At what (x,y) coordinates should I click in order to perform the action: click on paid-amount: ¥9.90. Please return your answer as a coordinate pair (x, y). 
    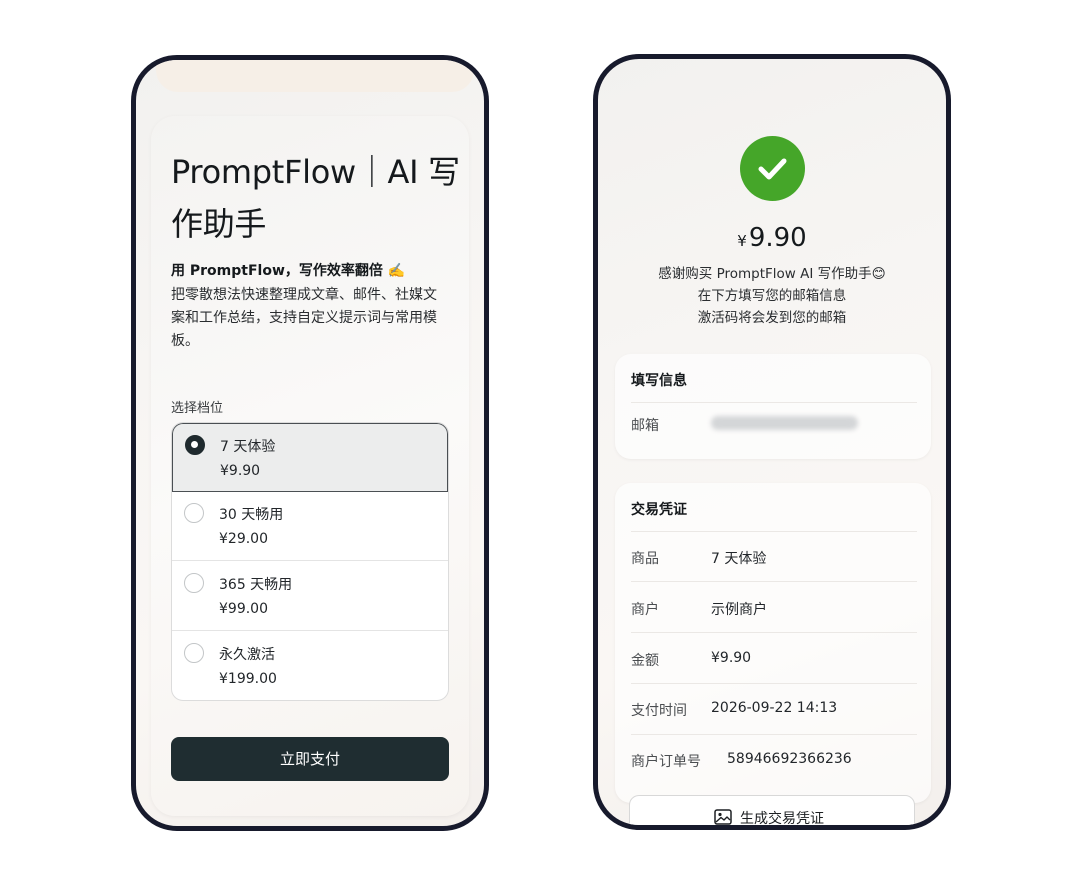
    Looking at the image, I should click on (772, 238).